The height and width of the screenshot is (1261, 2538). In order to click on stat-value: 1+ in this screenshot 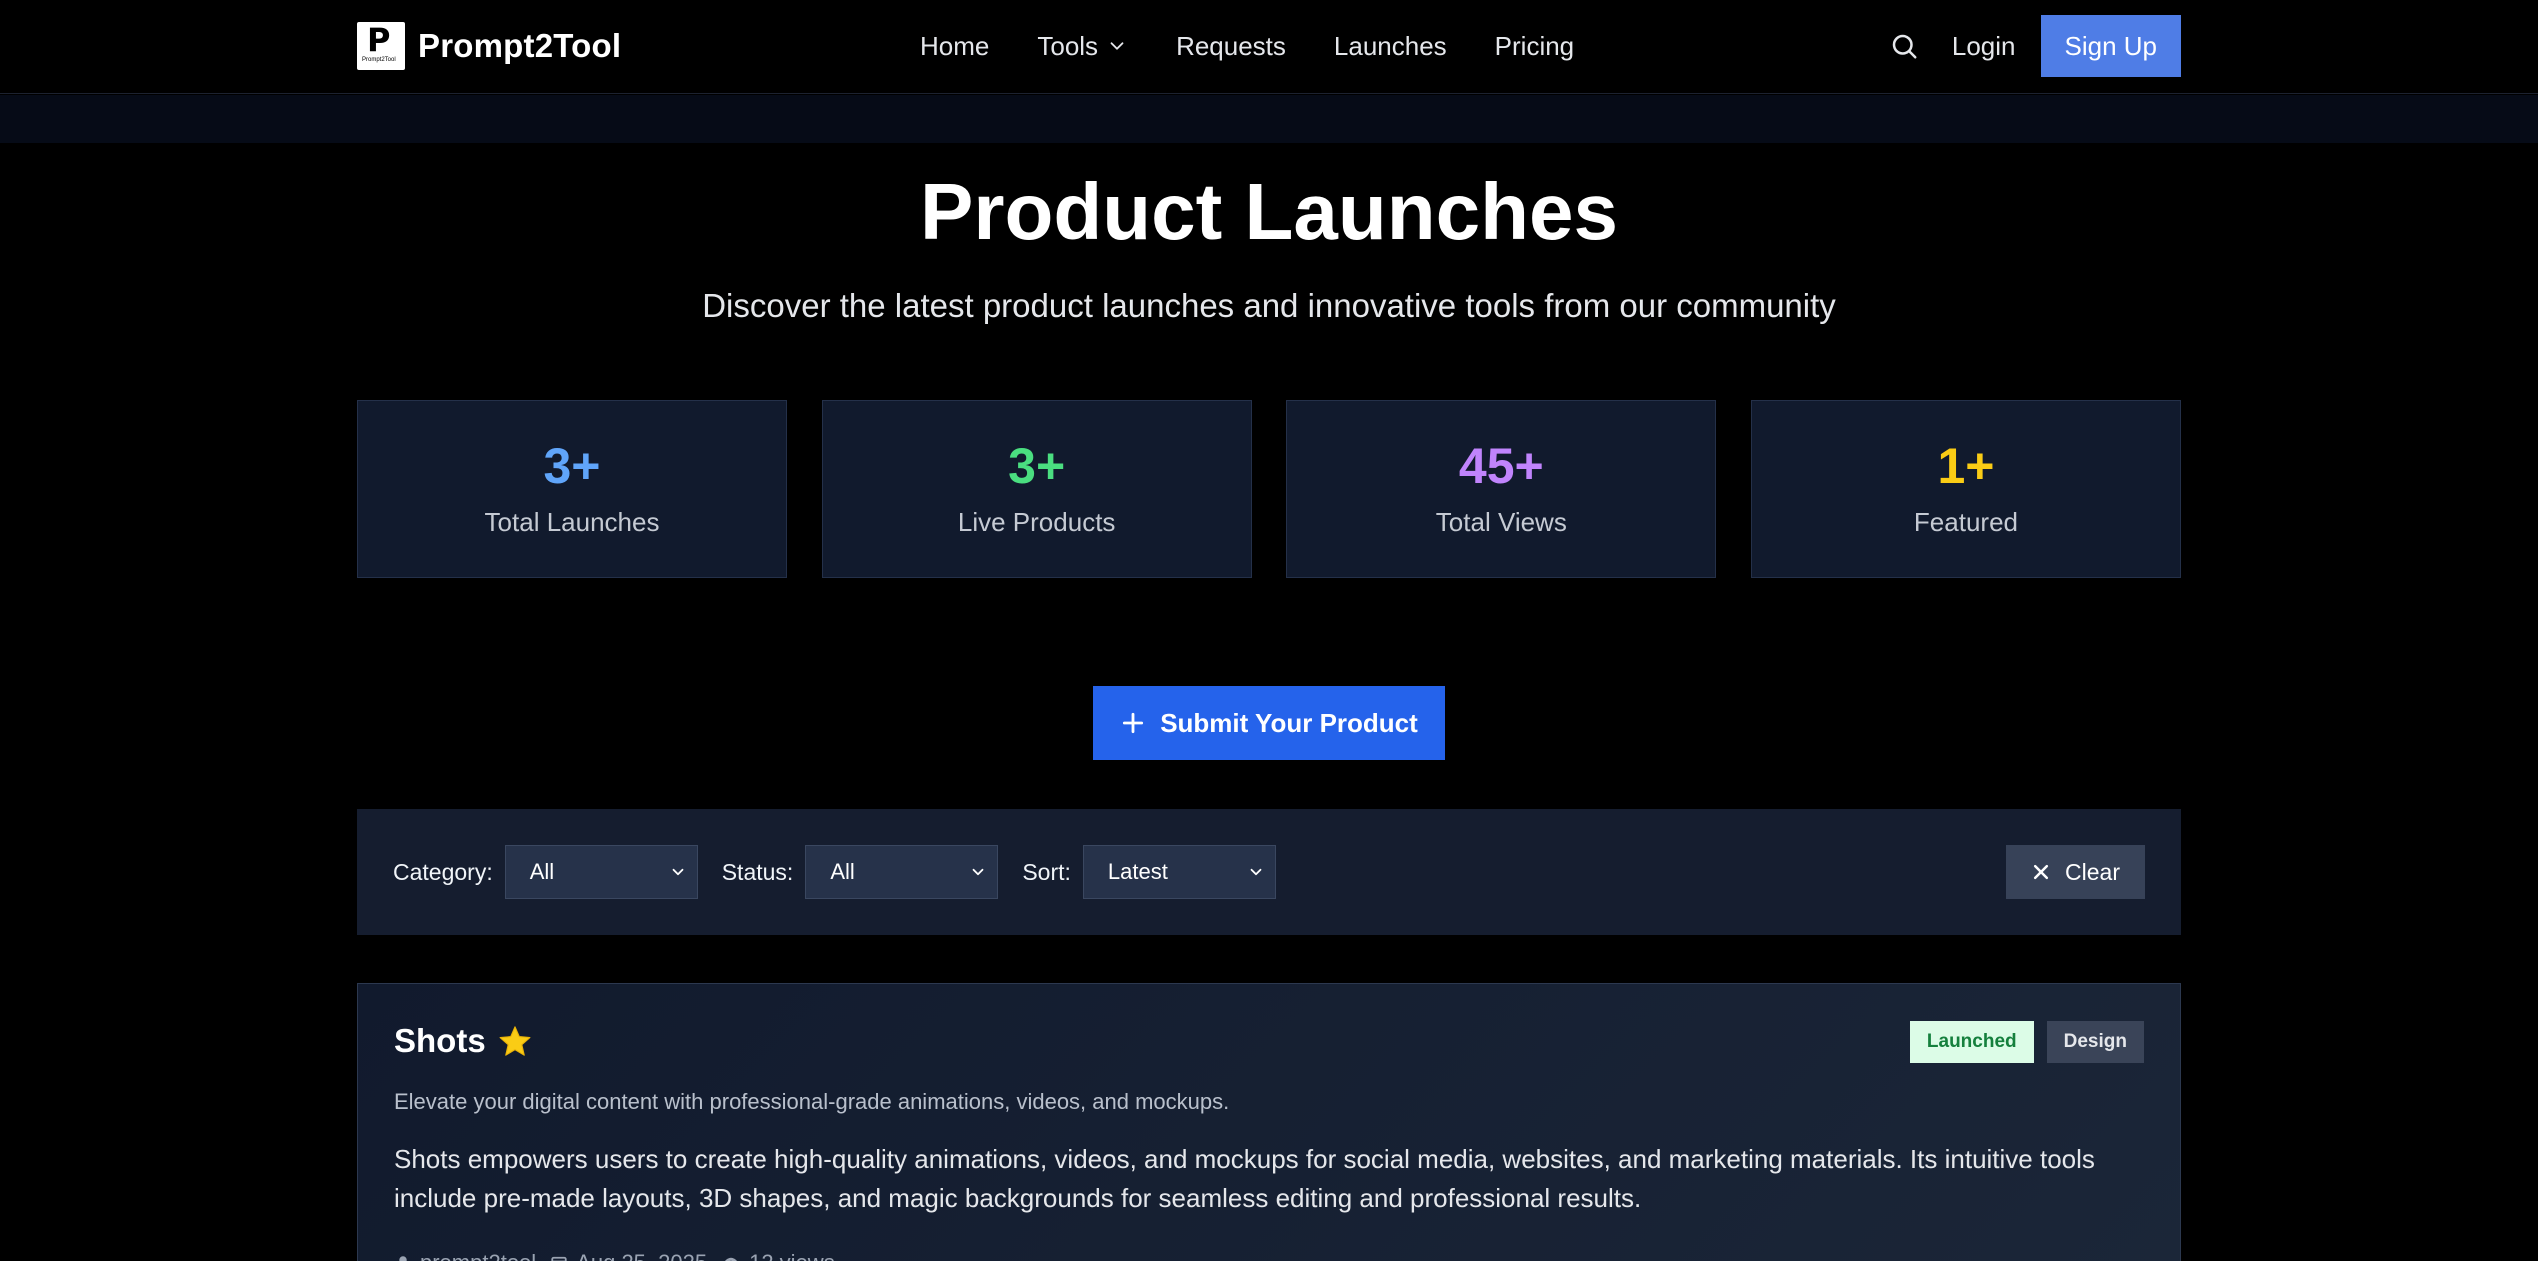, I will do `click(1966, 466)`.